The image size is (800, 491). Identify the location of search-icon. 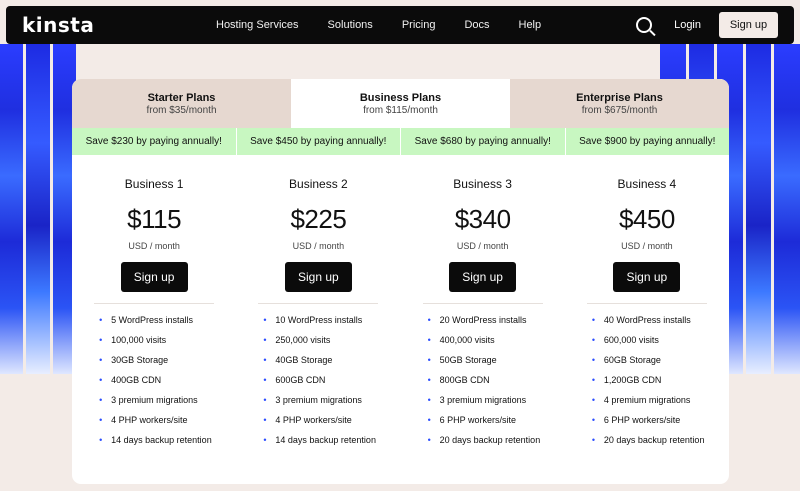
(644, 25).